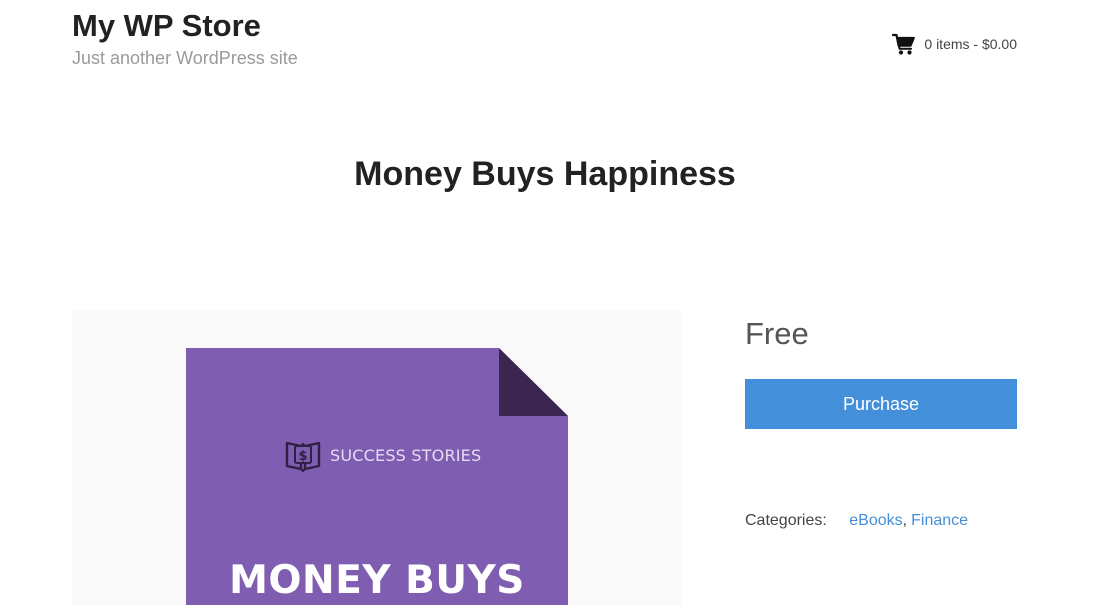 The height and width of the screenshot is (605, 1100). I want to click on product-categories: Categories: eBooks, Finance, so click(856, 521).